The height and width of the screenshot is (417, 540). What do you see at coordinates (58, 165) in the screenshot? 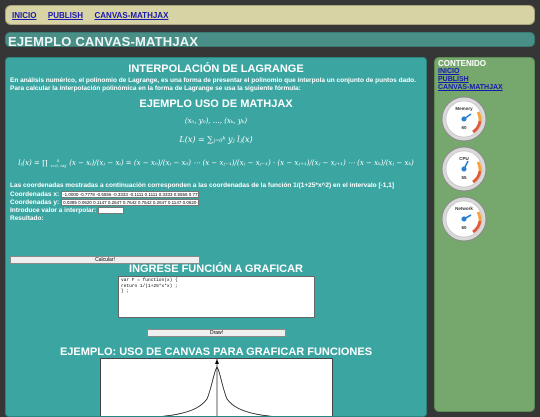
I see `formula-basis-sub: i=0, i≠j` at bounding box center [58, 165].